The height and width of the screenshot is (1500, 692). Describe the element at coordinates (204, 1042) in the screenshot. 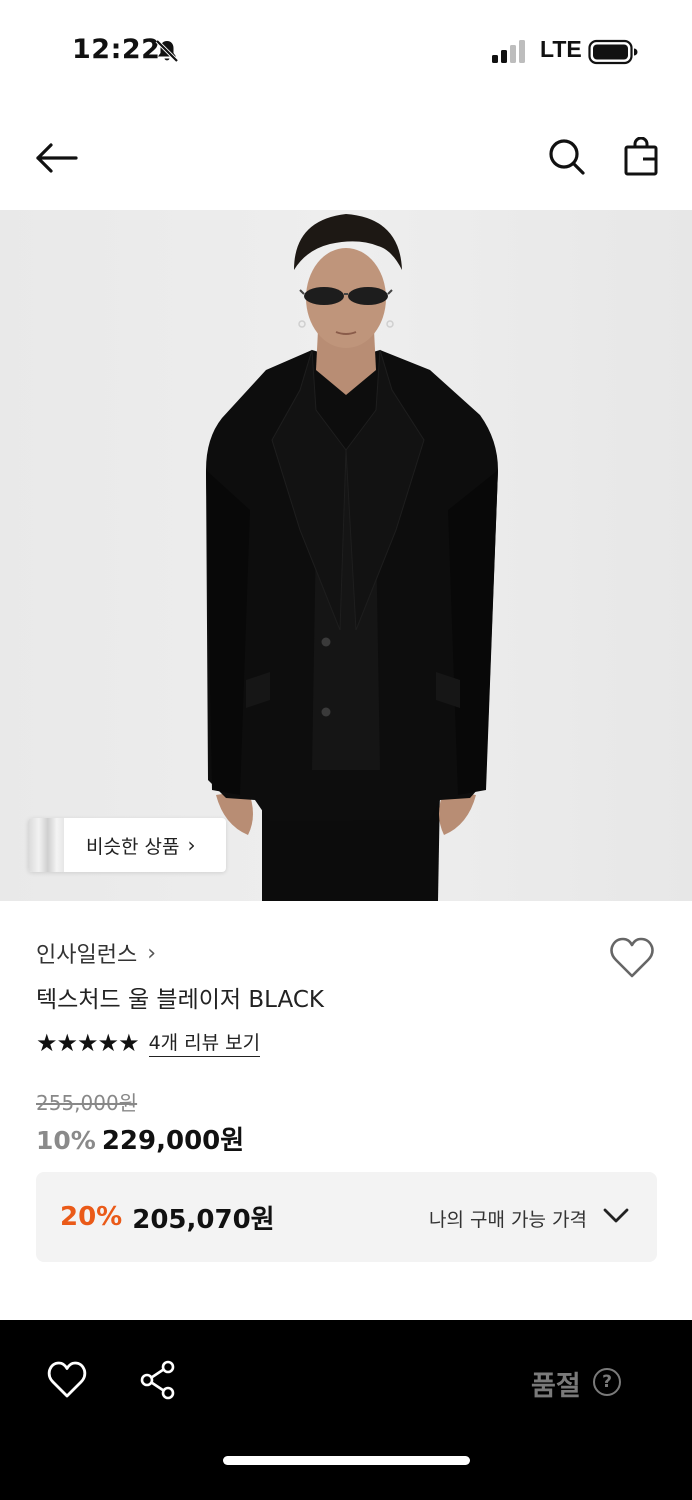

I see `review-link: 4개 리뷰 보기` at that location.